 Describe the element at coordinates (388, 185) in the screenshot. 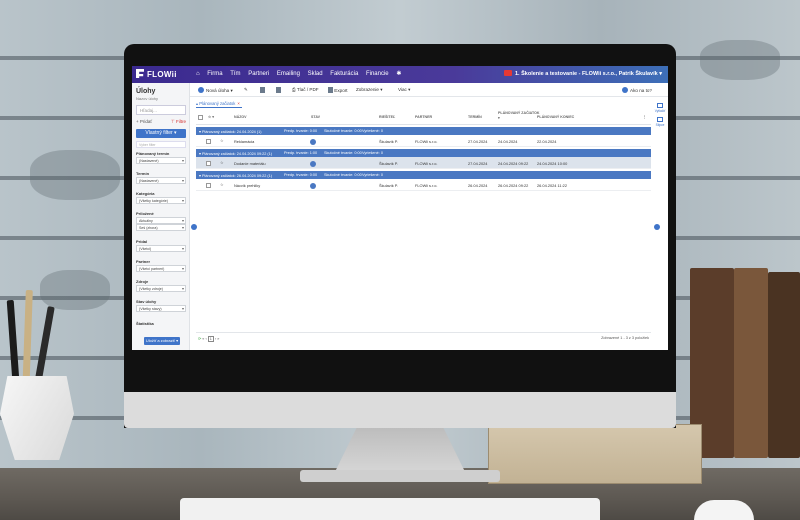

I see `cell-solver: Škulavík P.` at that location.